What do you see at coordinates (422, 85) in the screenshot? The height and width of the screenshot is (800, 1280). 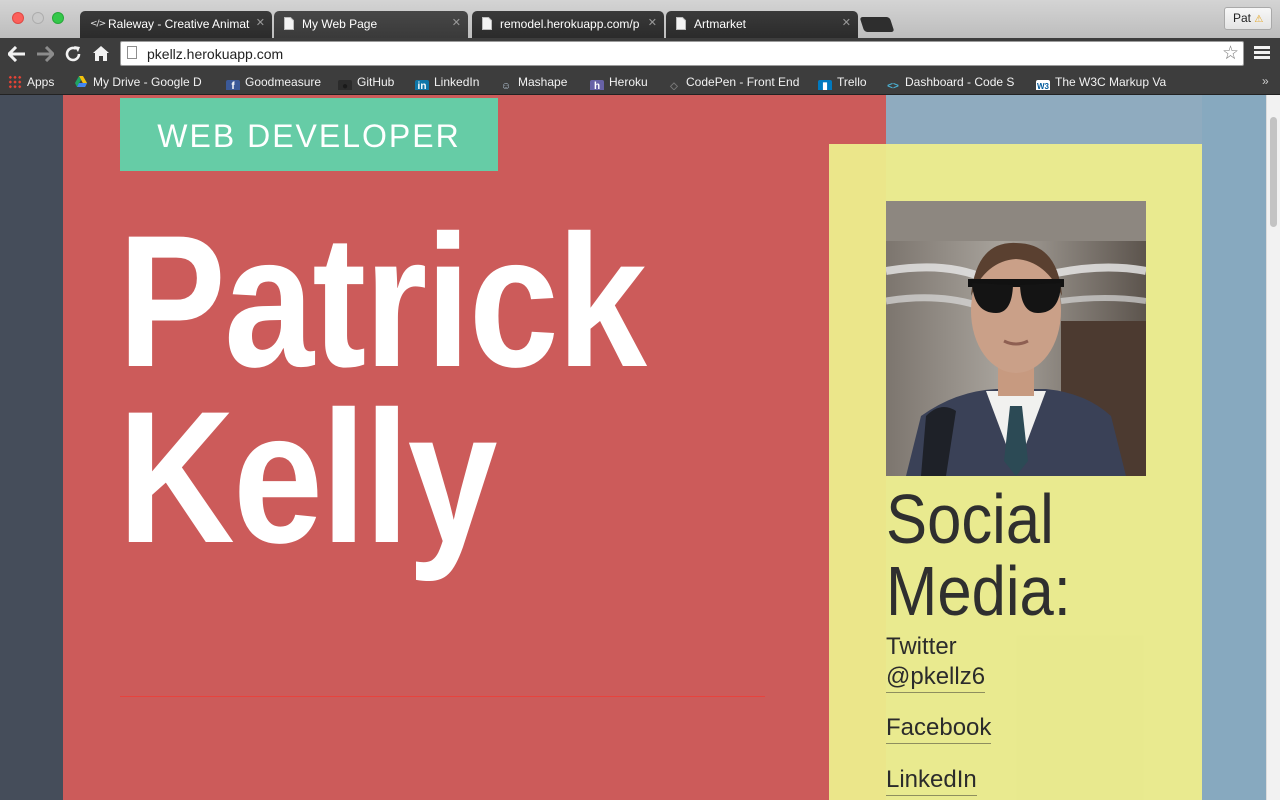 I see `linkedin-icon: in` at bounding box center [422, 85].